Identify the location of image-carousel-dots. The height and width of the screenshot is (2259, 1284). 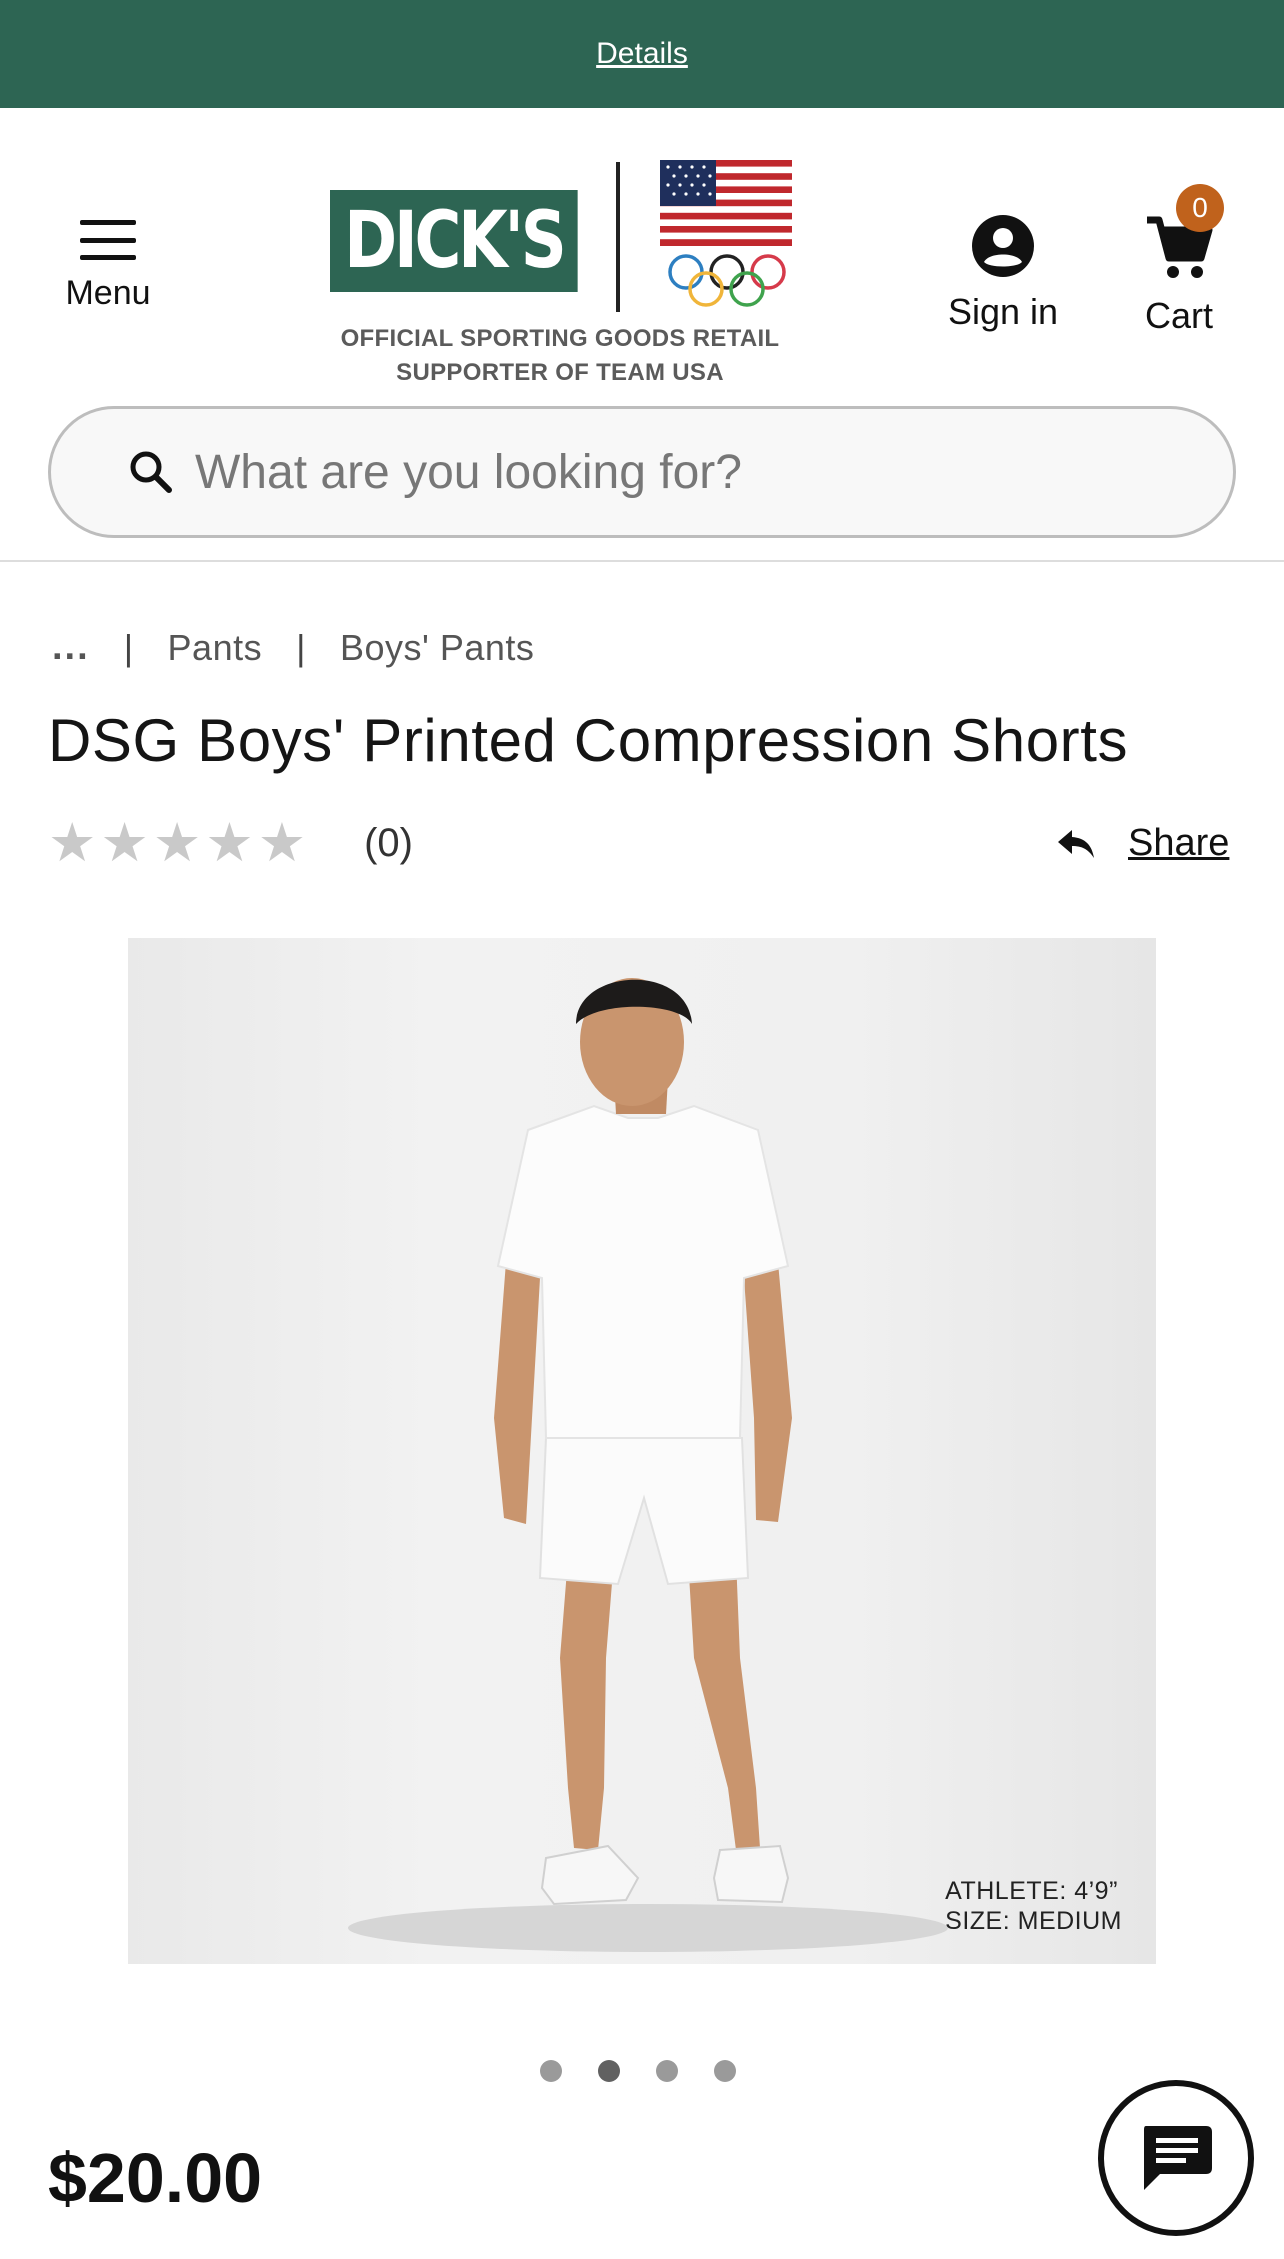
(638, 2071).